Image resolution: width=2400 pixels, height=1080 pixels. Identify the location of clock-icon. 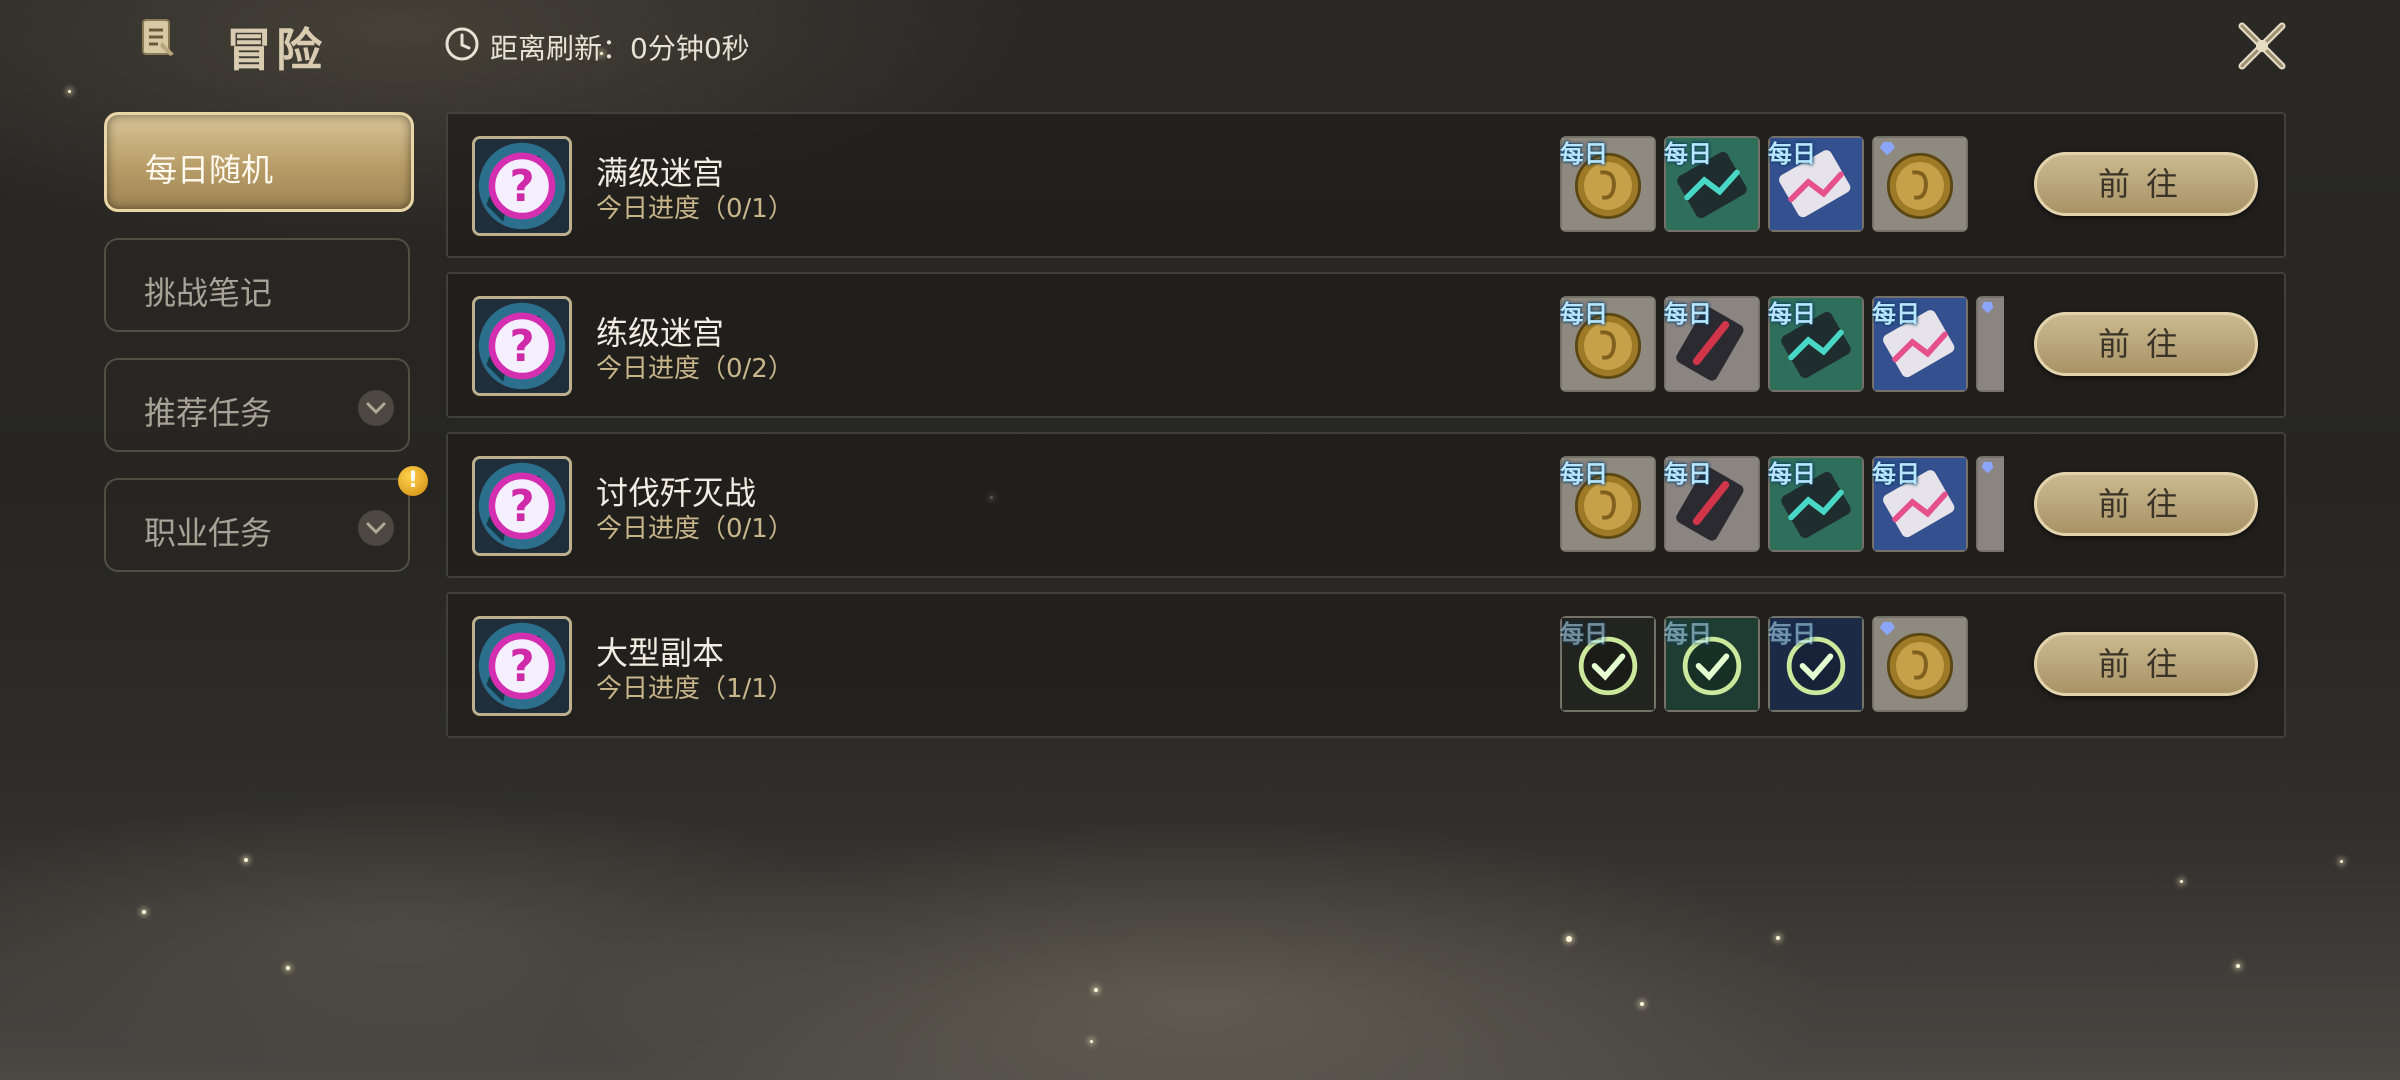
(462, 44).